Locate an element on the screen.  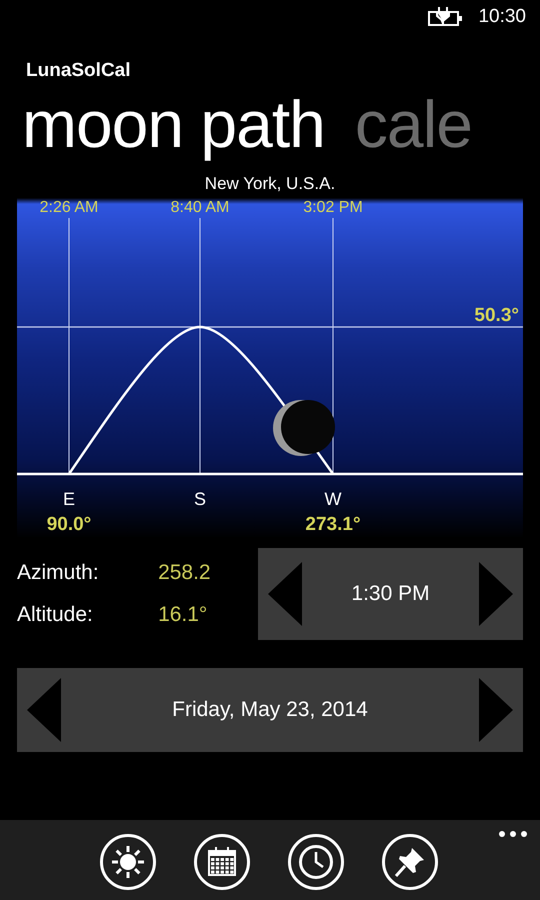
transit-direction: S is located at coordinates (200, 499).